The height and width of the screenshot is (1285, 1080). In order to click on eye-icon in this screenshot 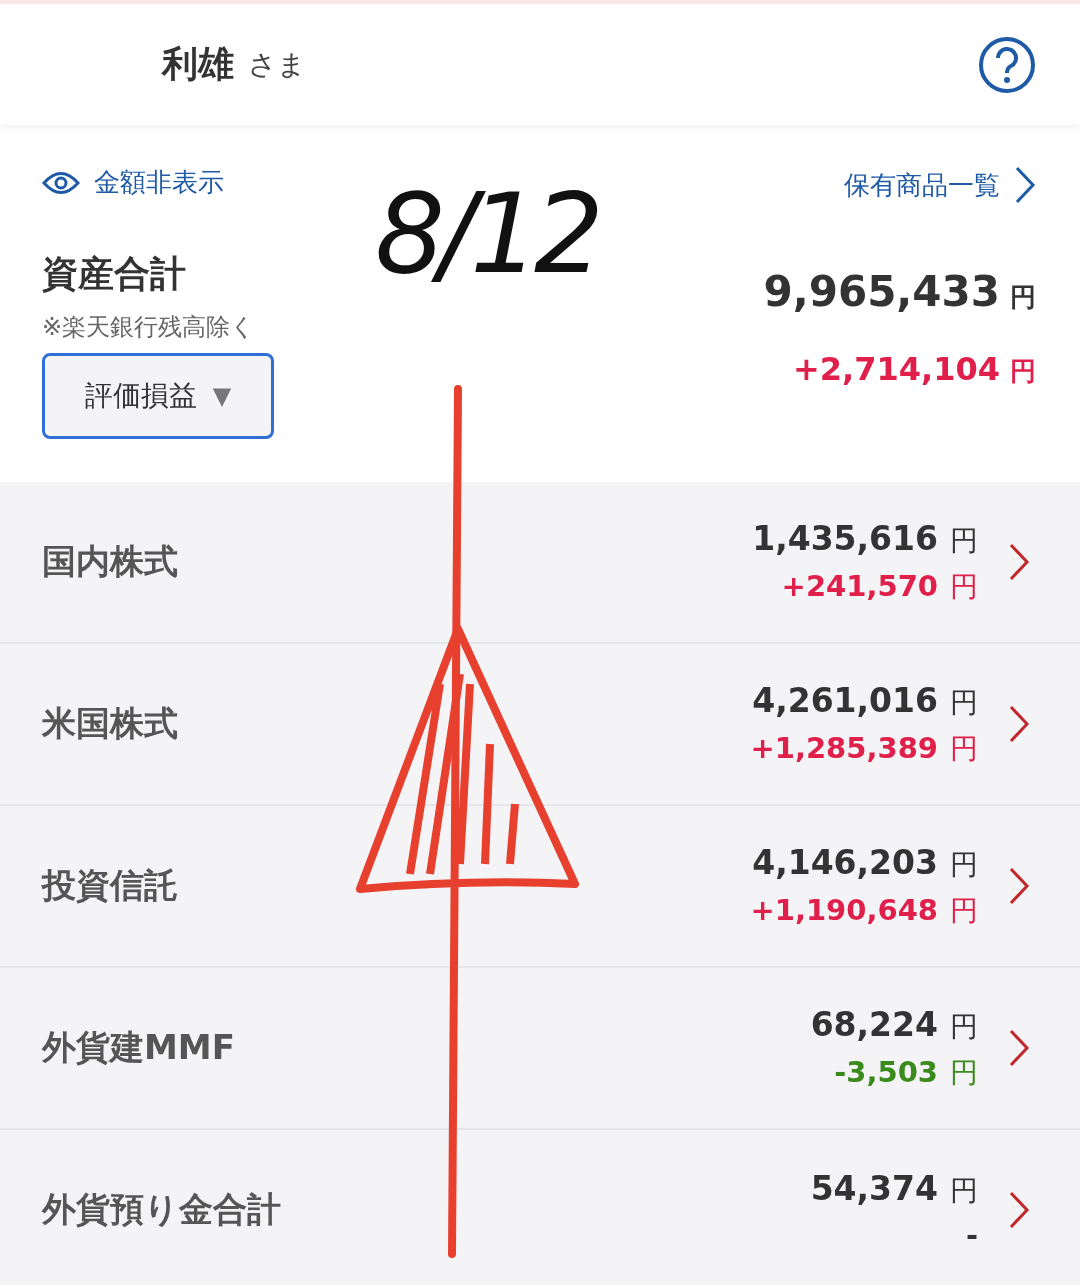, I will do `click(61, 182)`.